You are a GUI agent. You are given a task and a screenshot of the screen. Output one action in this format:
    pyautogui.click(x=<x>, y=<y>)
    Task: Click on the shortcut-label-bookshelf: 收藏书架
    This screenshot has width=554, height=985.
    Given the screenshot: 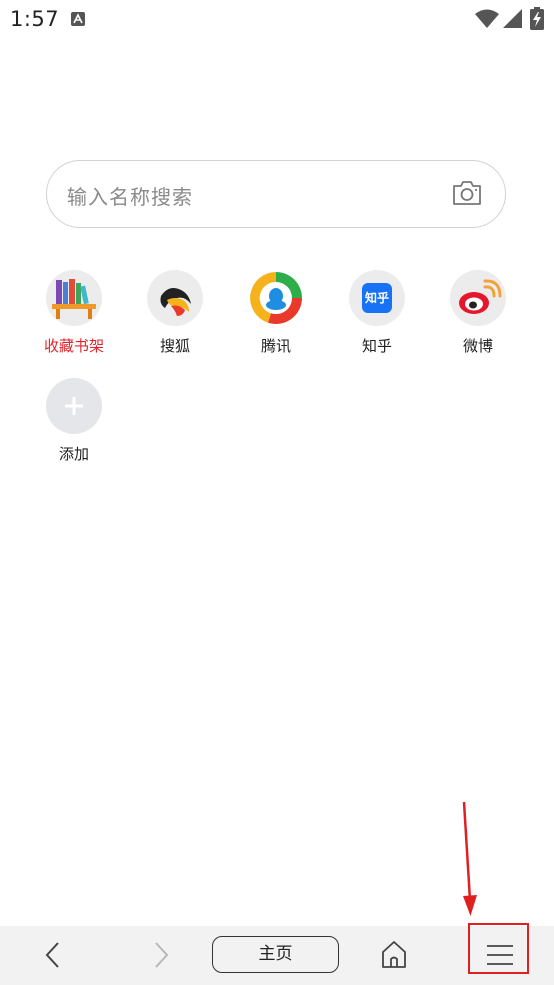 What is the action you would take?
    pyautogui.click(x=73, y=346)
    